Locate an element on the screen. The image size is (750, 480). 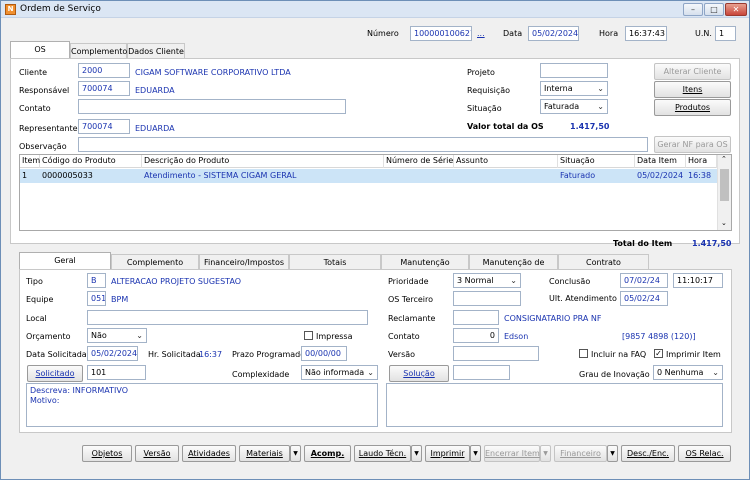
orcamento-label: Orçamento is located at coordinates (48, 336).